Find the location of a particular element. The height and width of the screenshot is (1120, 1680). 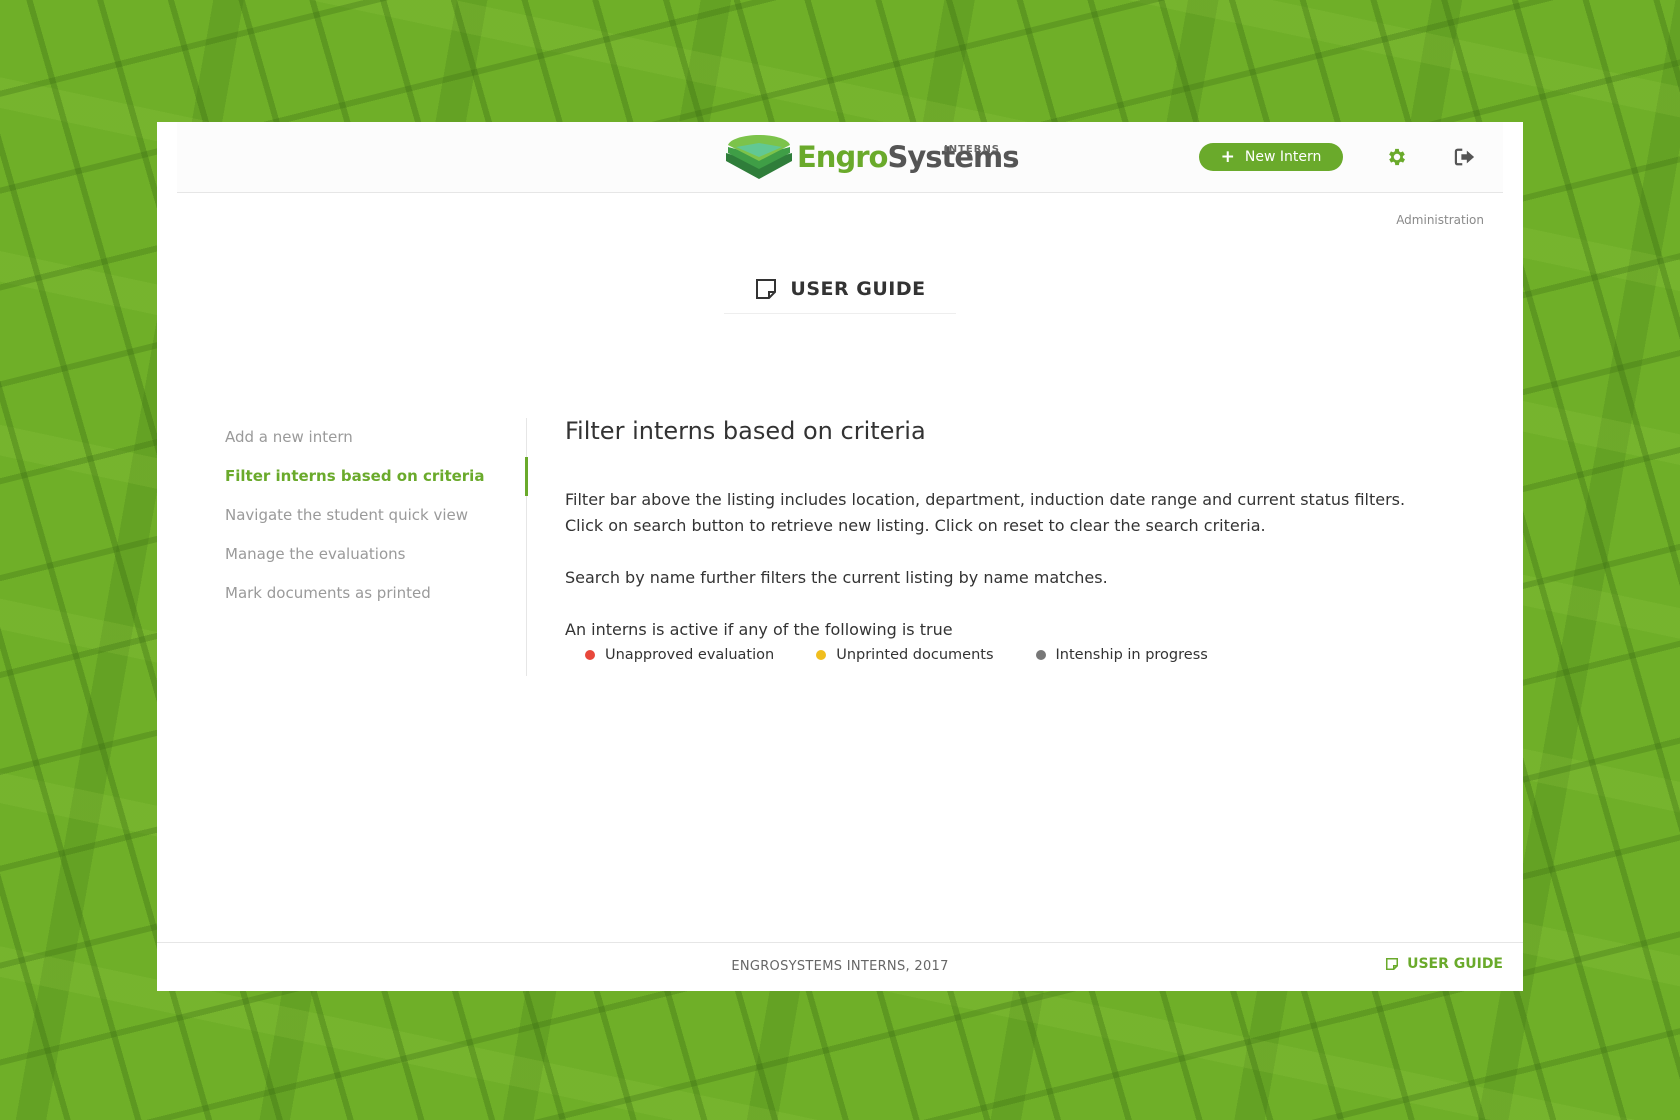

legend-label: Intenship in progress is located at coordinates (1131, 655).